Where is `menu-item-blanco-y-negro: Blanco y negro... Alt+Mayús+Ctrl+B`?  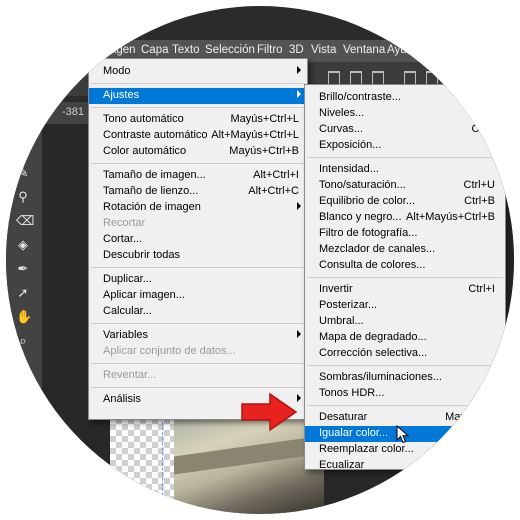
menu-item-blanco-y-negro: Blanco y negro... Alt+Mayús+Ctrl+B is located at coordinates (405, 218).